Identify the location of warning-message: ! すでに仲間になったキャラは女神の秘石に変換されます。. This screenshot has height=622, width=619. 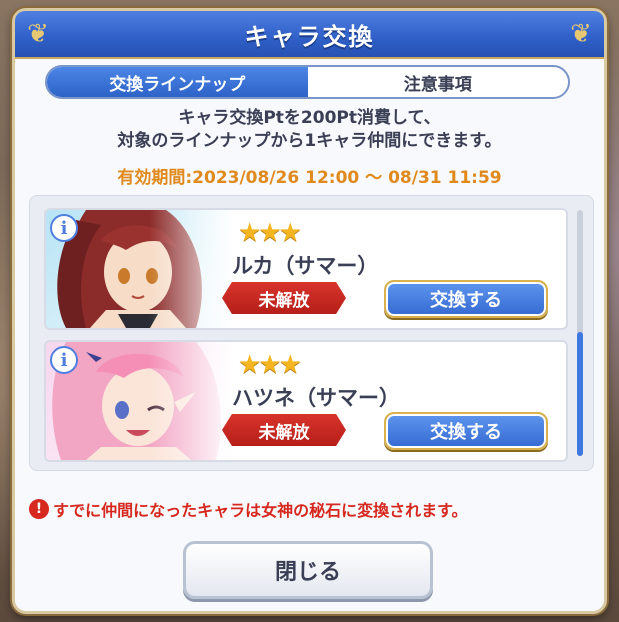
(248, 509).